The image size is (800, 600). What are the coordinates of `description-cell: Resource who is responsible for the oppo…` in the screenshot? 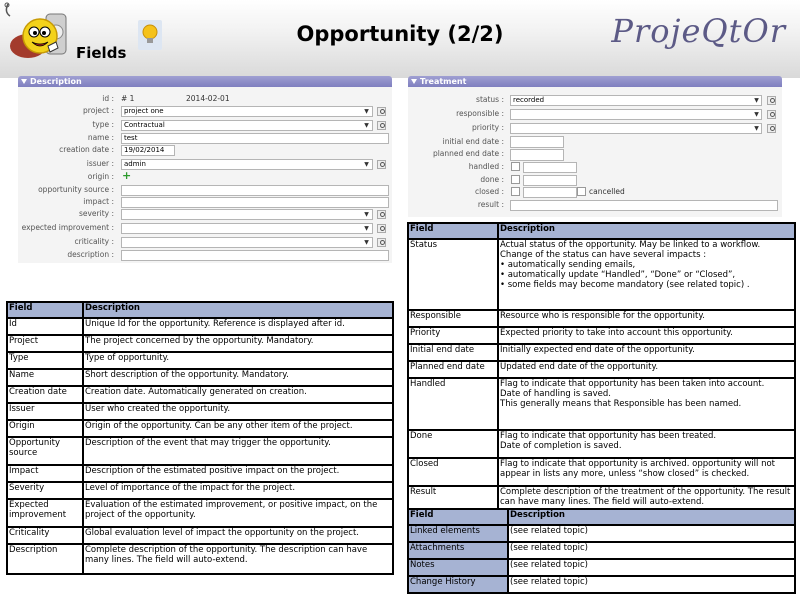 It's located at (646, 318).